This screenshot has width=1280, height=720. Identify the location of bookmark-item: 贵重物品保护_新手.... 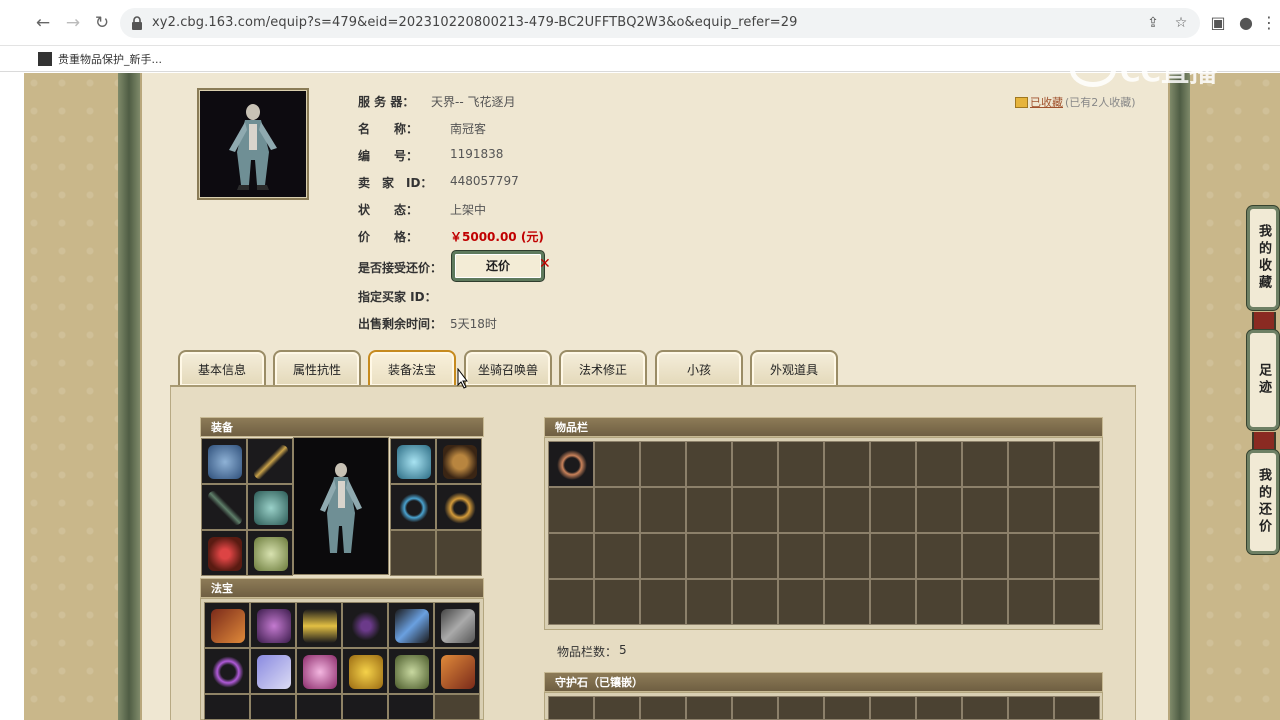
(100, 59).